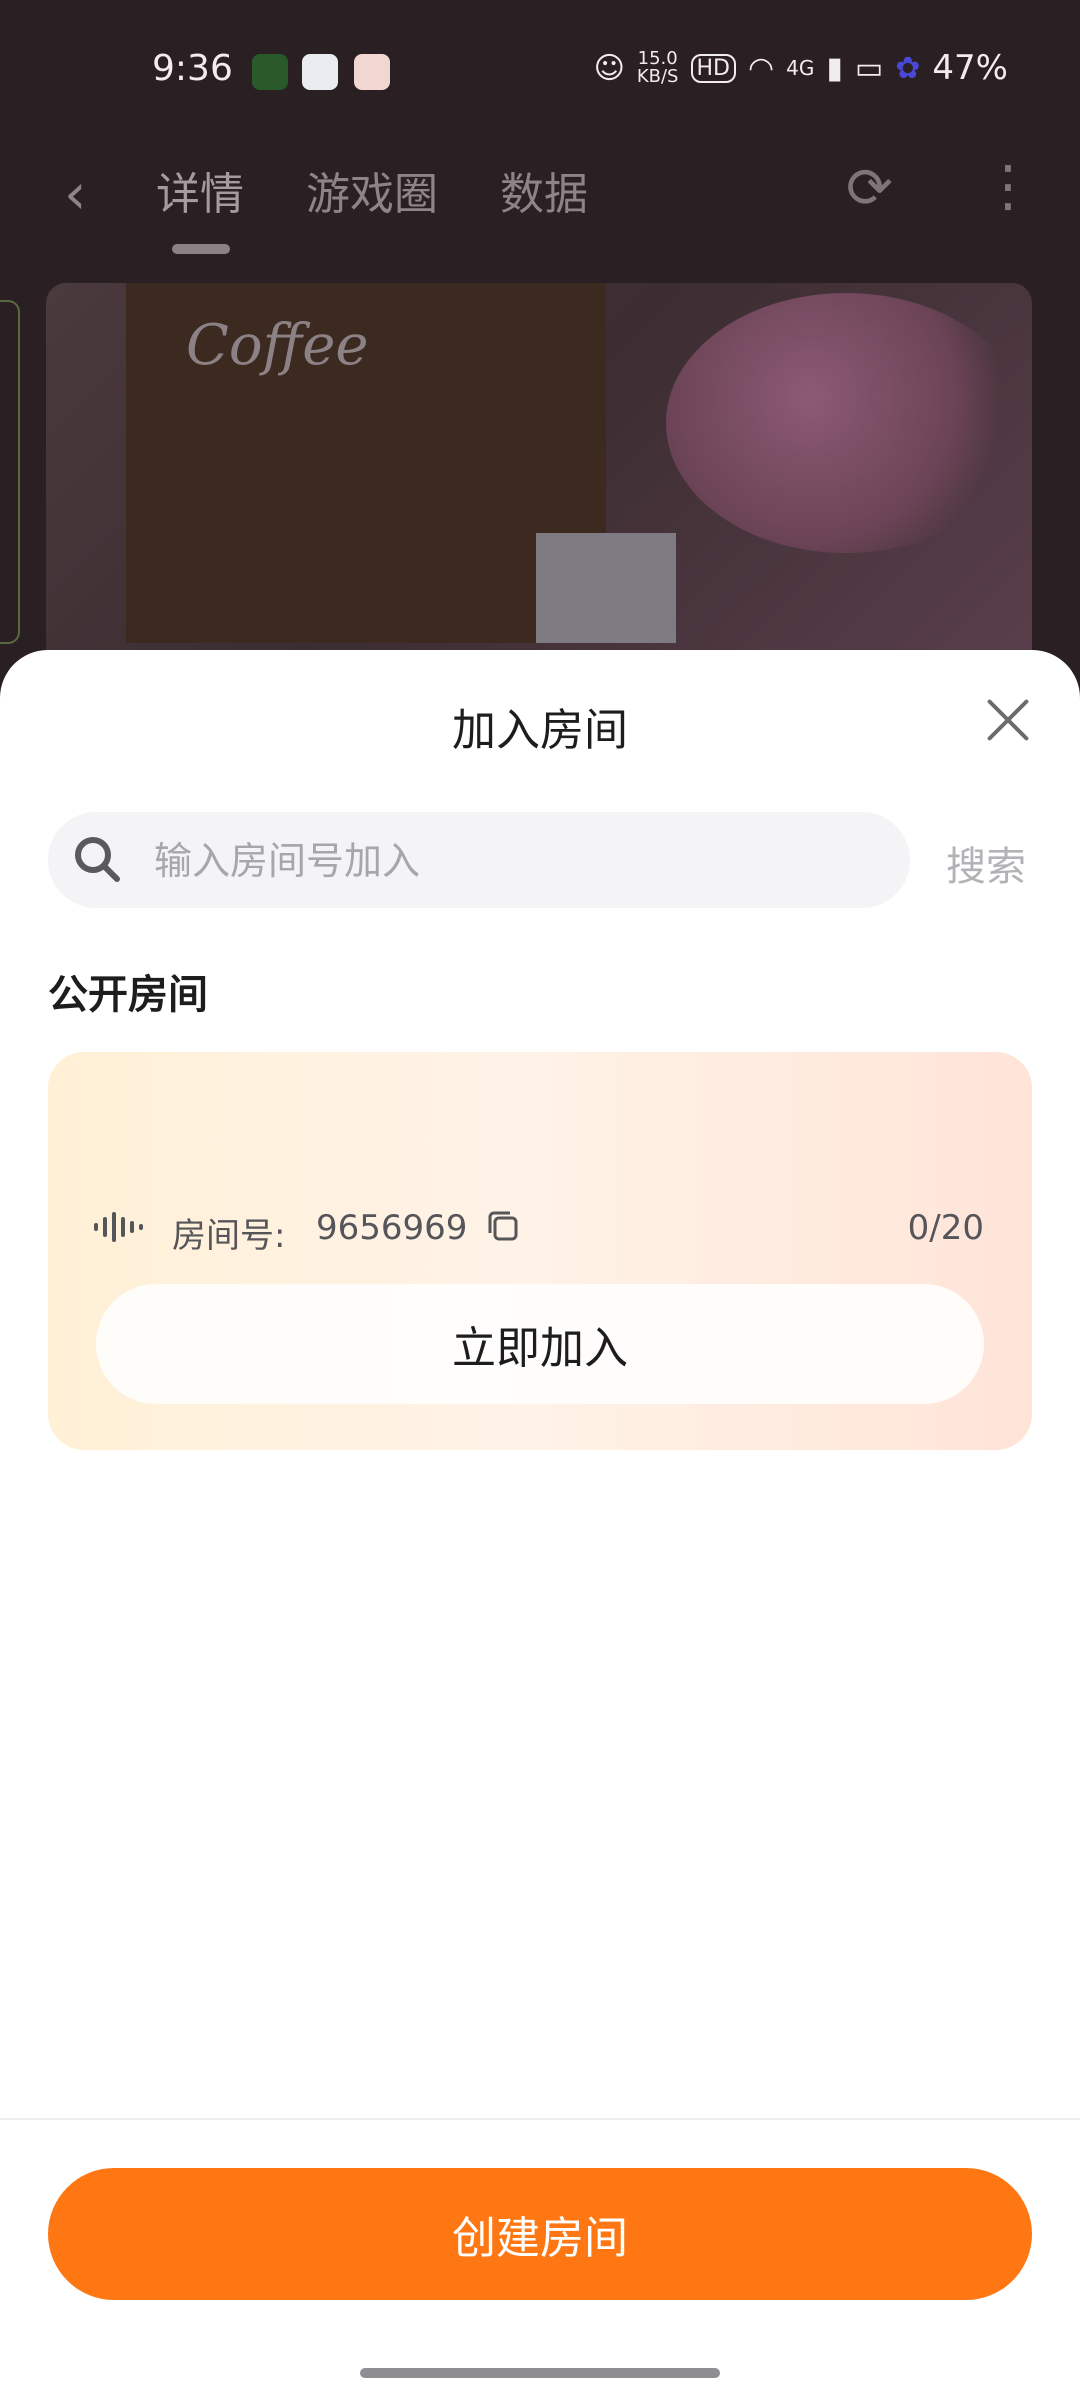  I want to click on public-rooms-title: 公开房间, so click(128, 995).